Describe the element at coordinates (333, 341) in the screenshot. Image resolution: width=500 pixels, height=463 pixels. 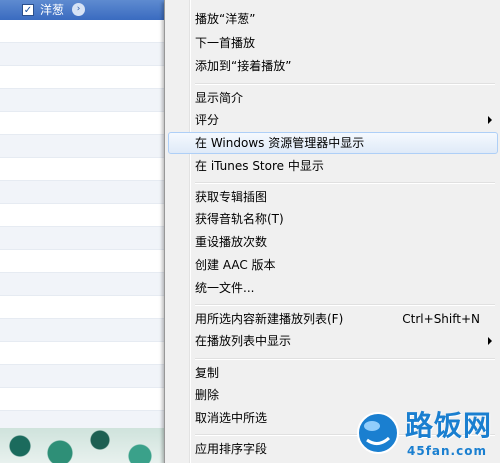
I see `menu-item-show-in-playlist: 在播放列表中显示` at that location.